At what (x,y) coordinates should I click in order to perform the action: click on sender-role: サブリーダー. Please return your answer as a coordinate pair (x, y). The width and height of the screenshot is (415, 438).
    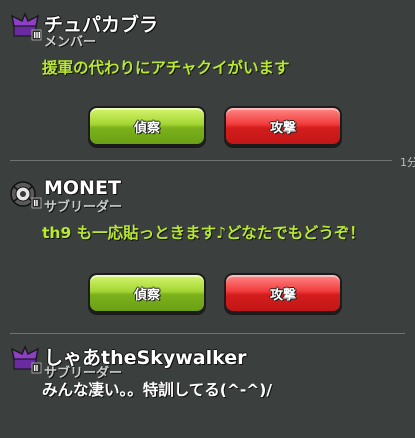
    Looking at the image, I should click on (83, 207).